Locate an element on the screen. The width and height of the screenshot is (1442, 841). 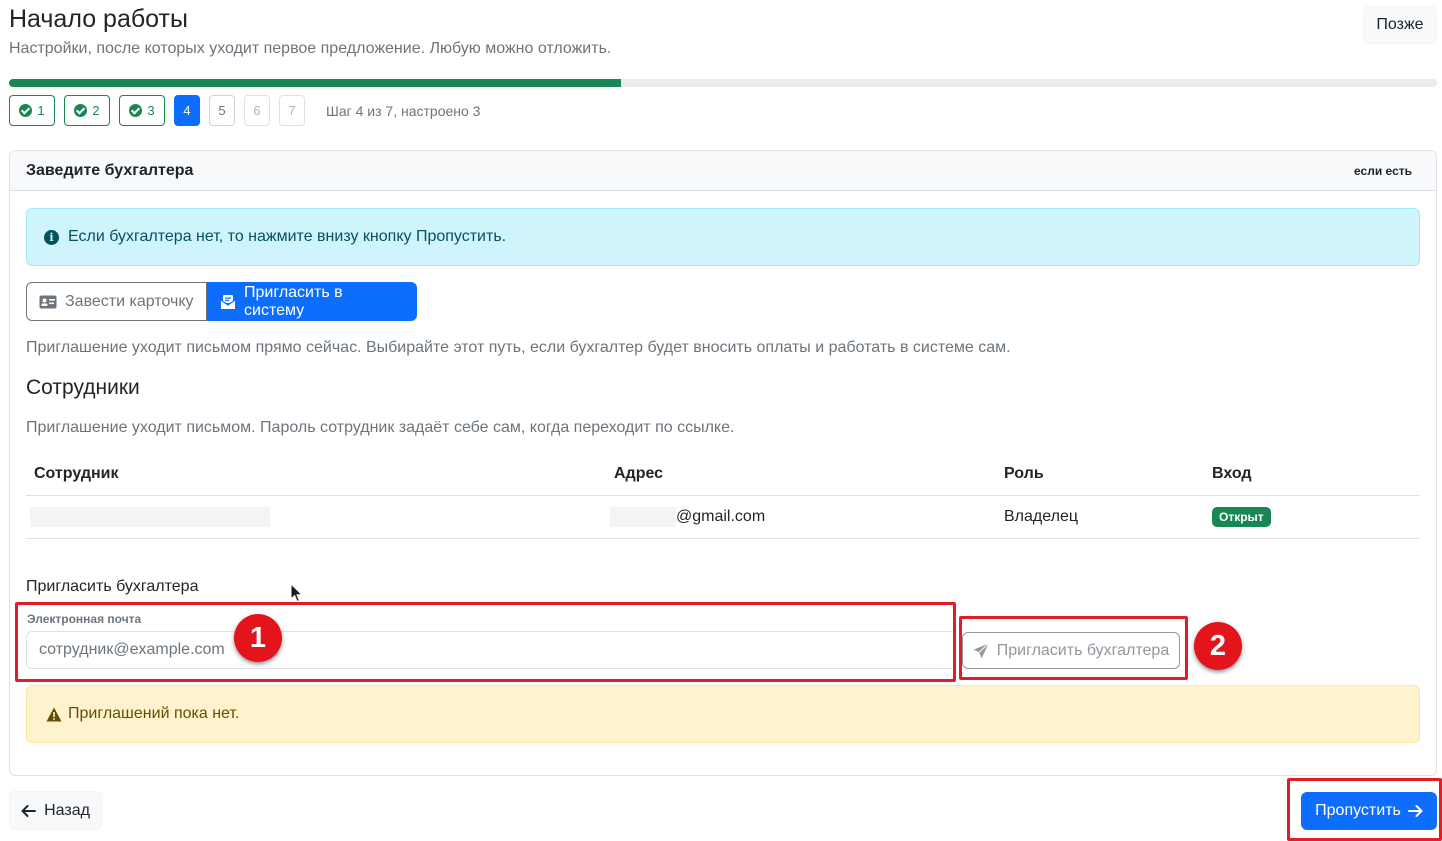
later-button: Позже is located at coordinates (1400, 25).